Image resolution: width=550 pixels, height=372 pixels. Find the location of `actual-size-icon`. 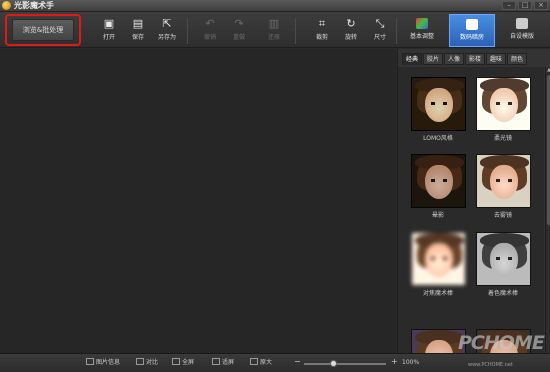

actual-size-icon is located at coordinates (254, 361).